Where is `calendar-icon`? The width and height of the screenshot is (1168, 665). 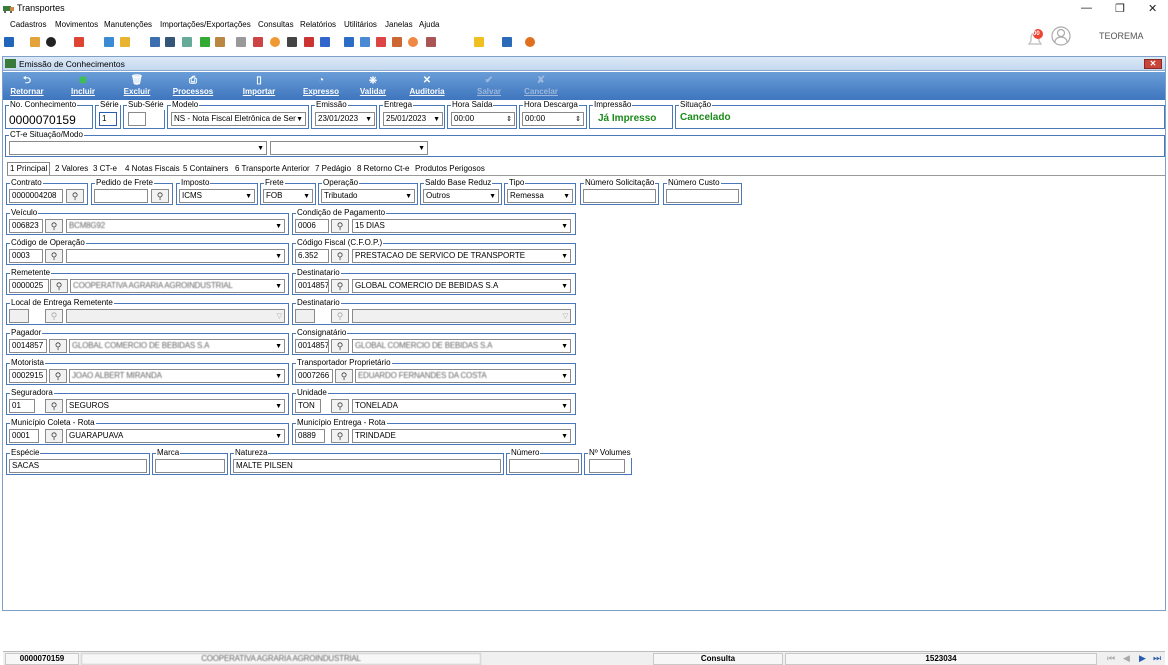 calendar-icon is located at coordinates (397, 42).